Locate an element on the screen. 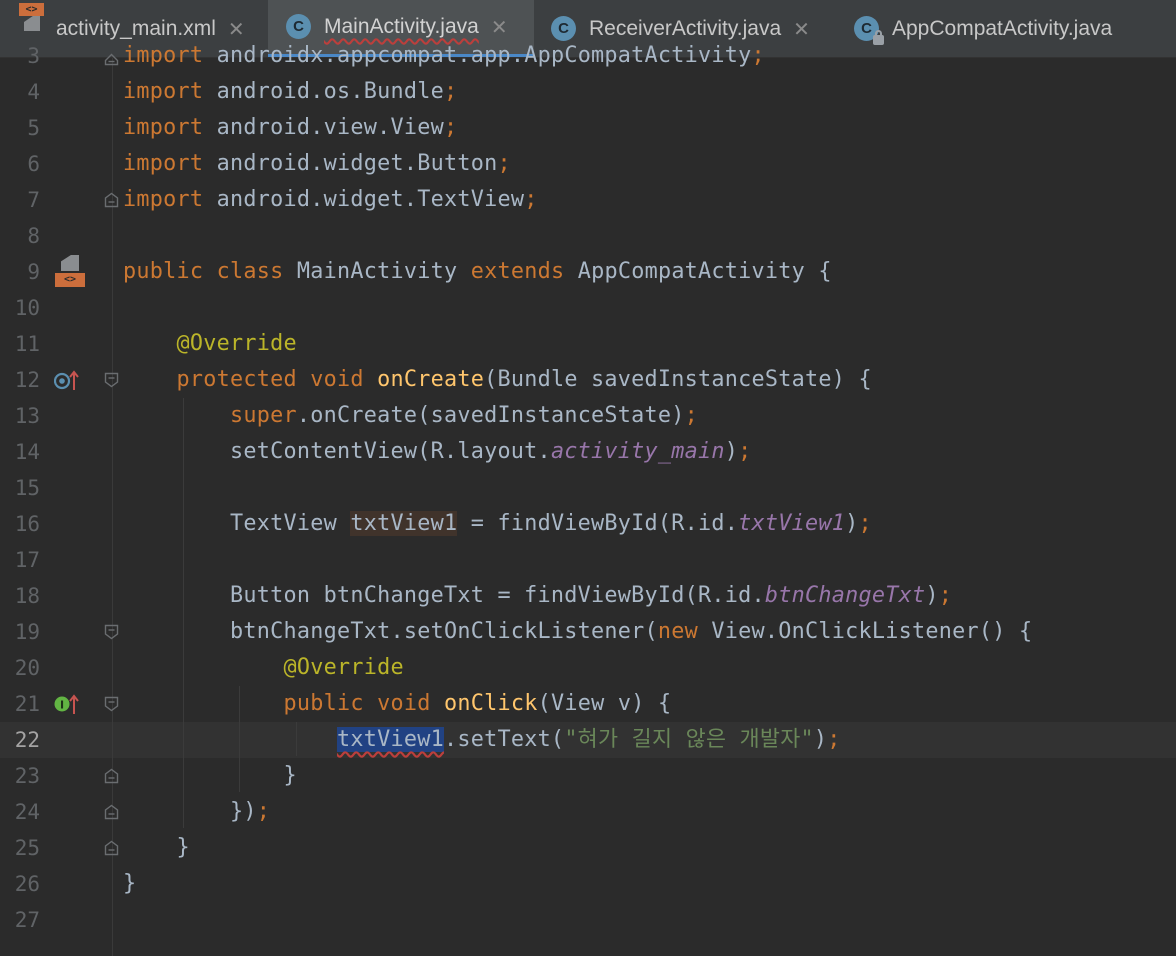 The image size is (1176, 956). code-token: .onCreate(savedInstanceState) is located at coordinates (490, 415).